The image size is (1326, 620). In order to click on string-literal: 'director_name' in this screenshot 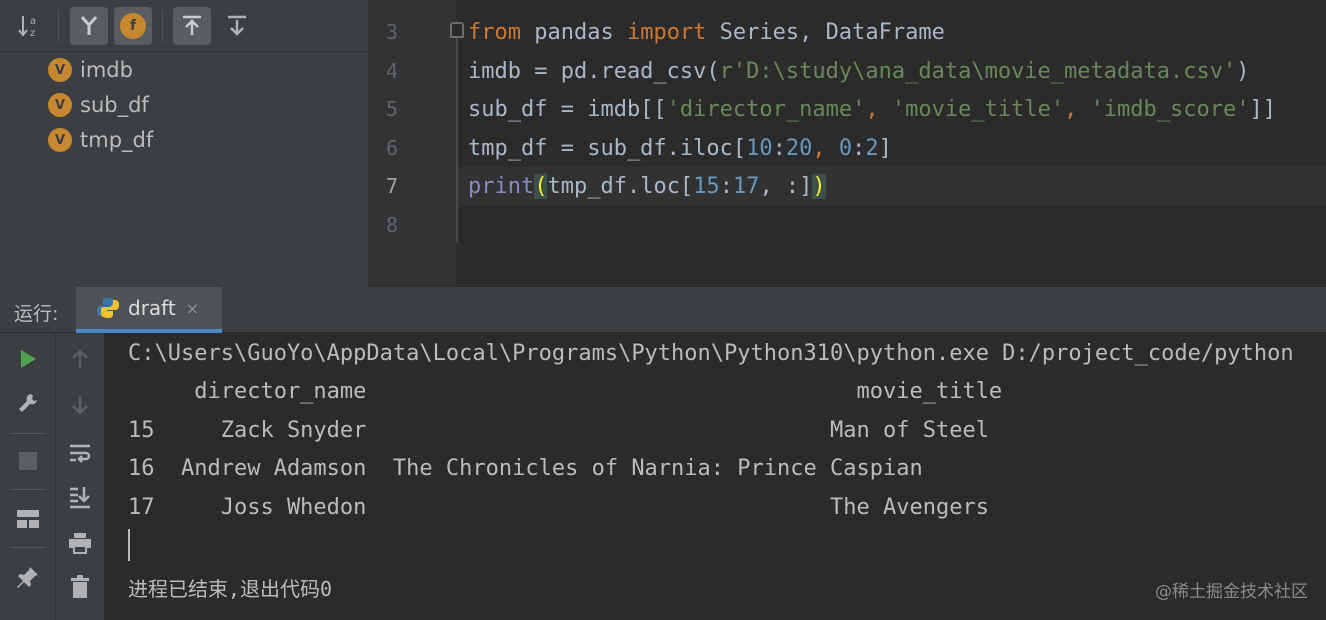, I will do `click(766, 109)`.